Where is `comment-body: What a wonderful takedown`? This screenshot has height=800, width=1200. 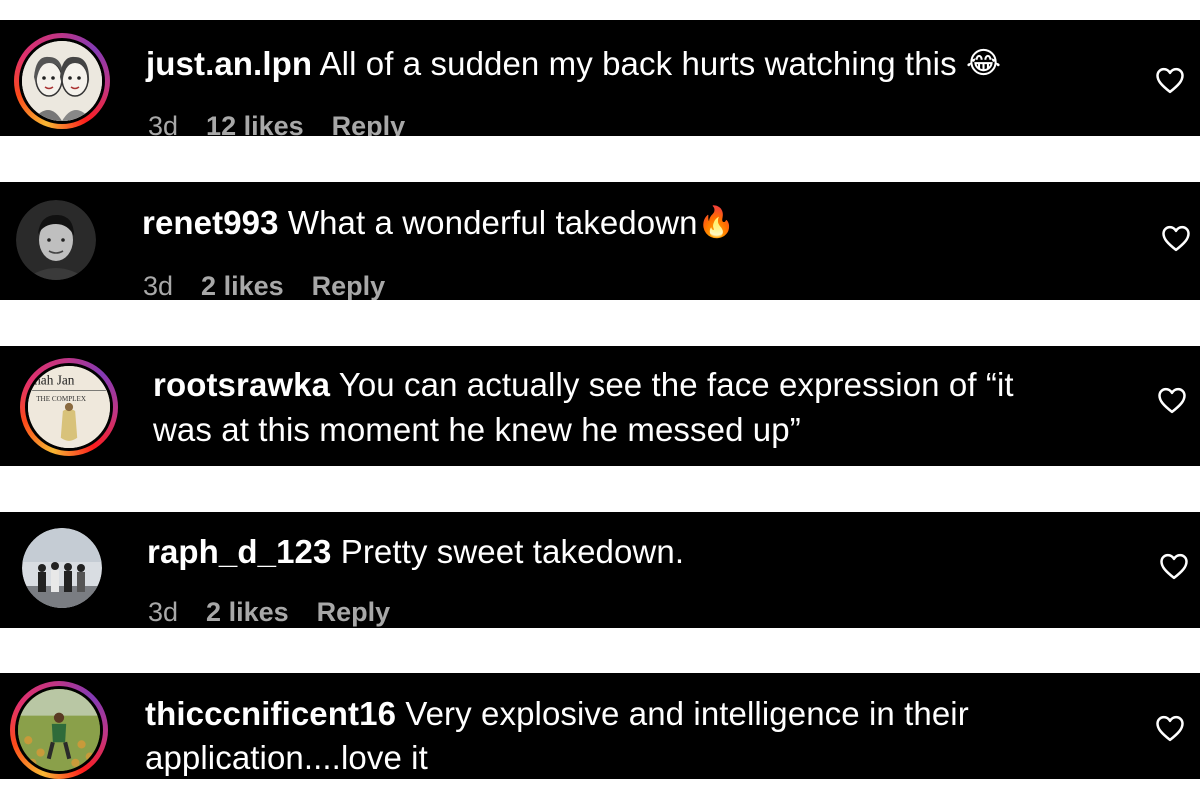
comment-body: What a wonderful takedown is located at coordinates (492, 222).